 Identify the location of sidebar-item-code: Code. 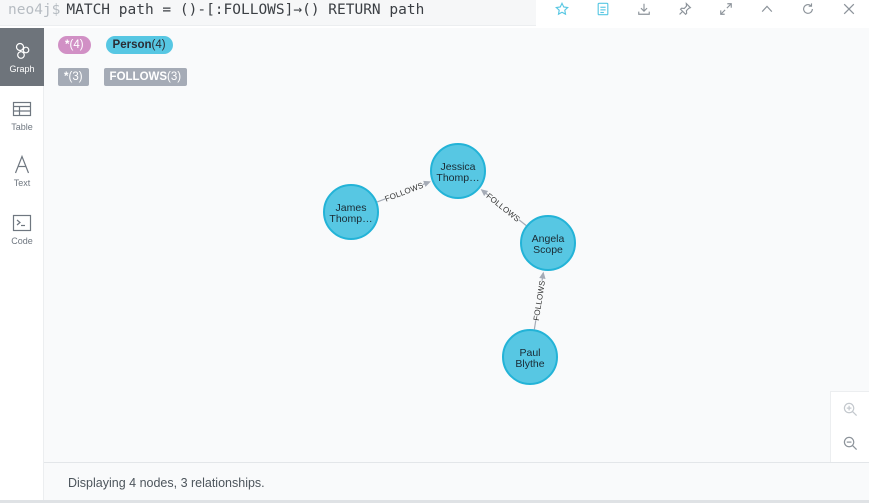
(22, 229).